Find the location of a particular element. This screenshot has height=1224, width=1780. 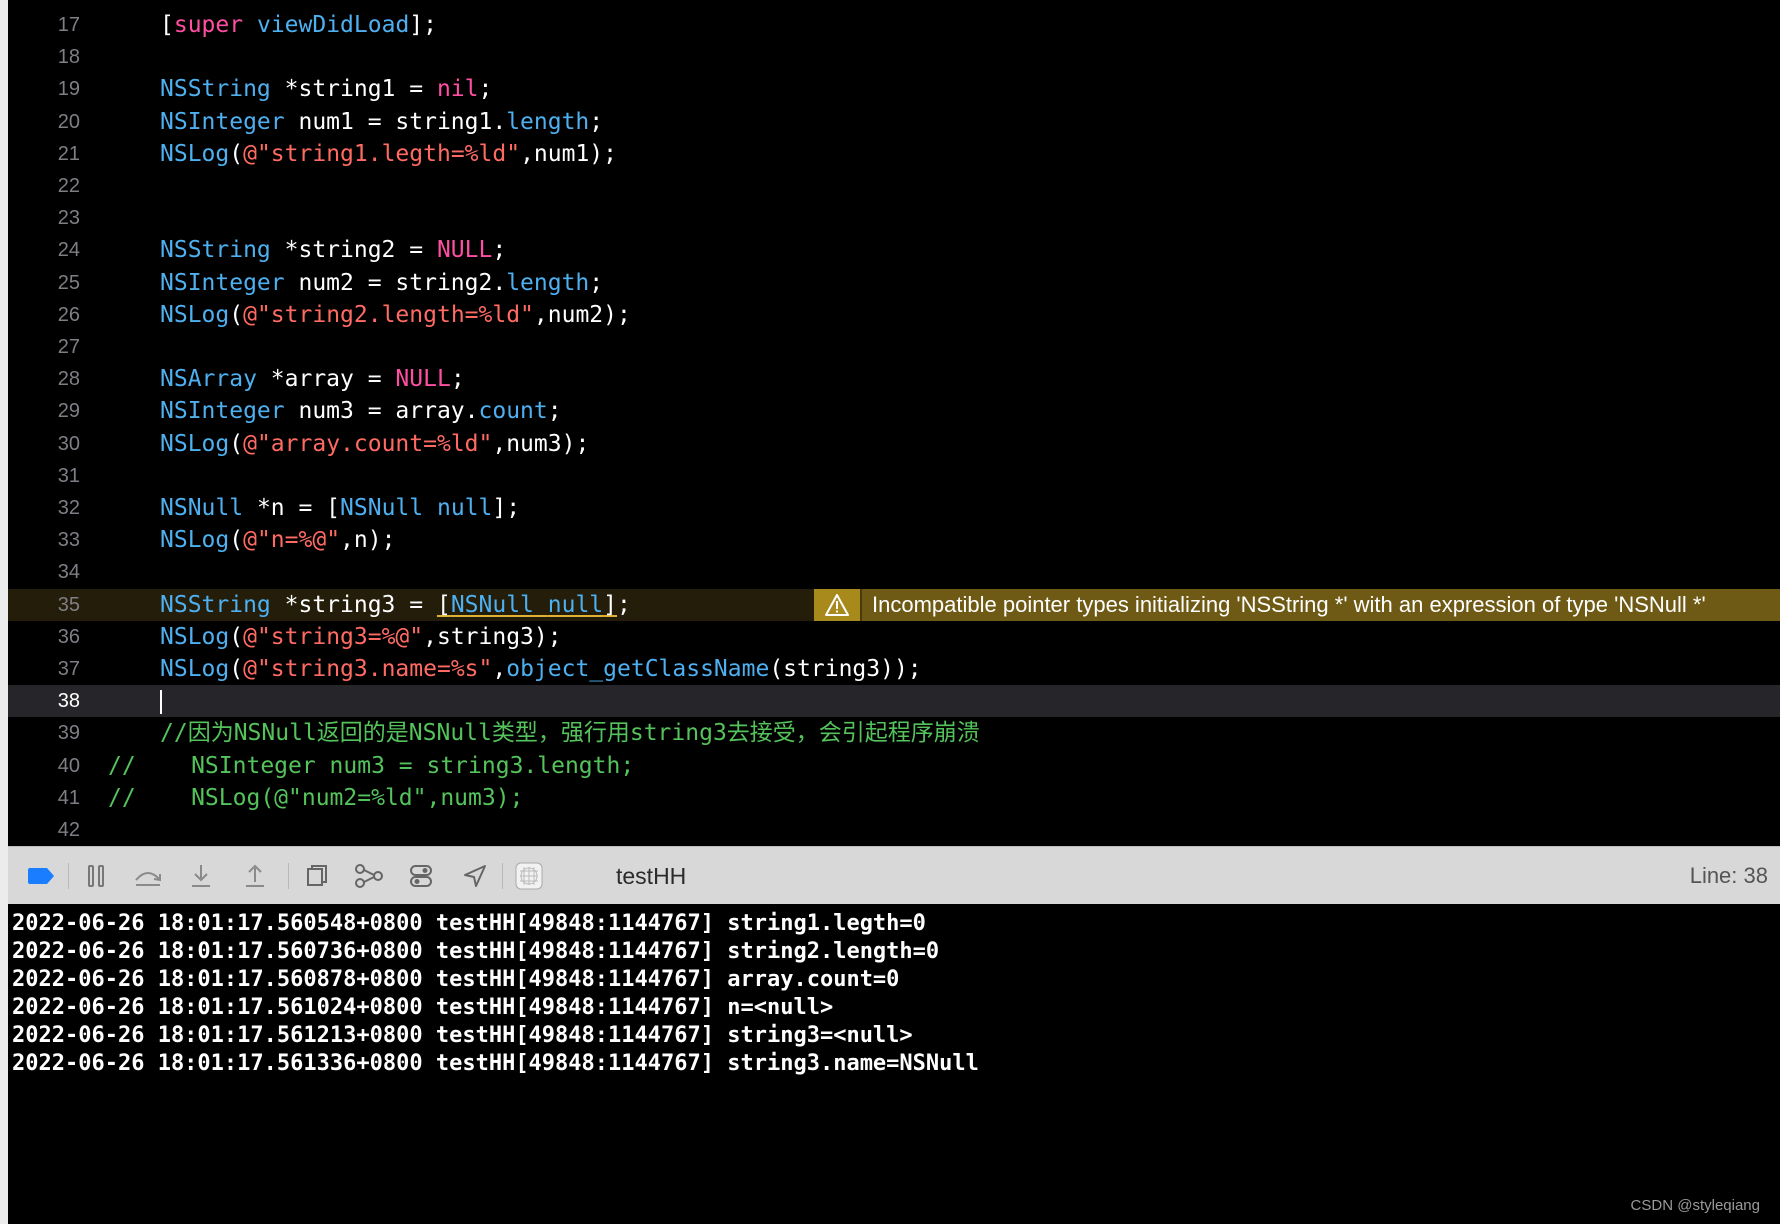

line-number: 19 is located at coordinates (44, 89).